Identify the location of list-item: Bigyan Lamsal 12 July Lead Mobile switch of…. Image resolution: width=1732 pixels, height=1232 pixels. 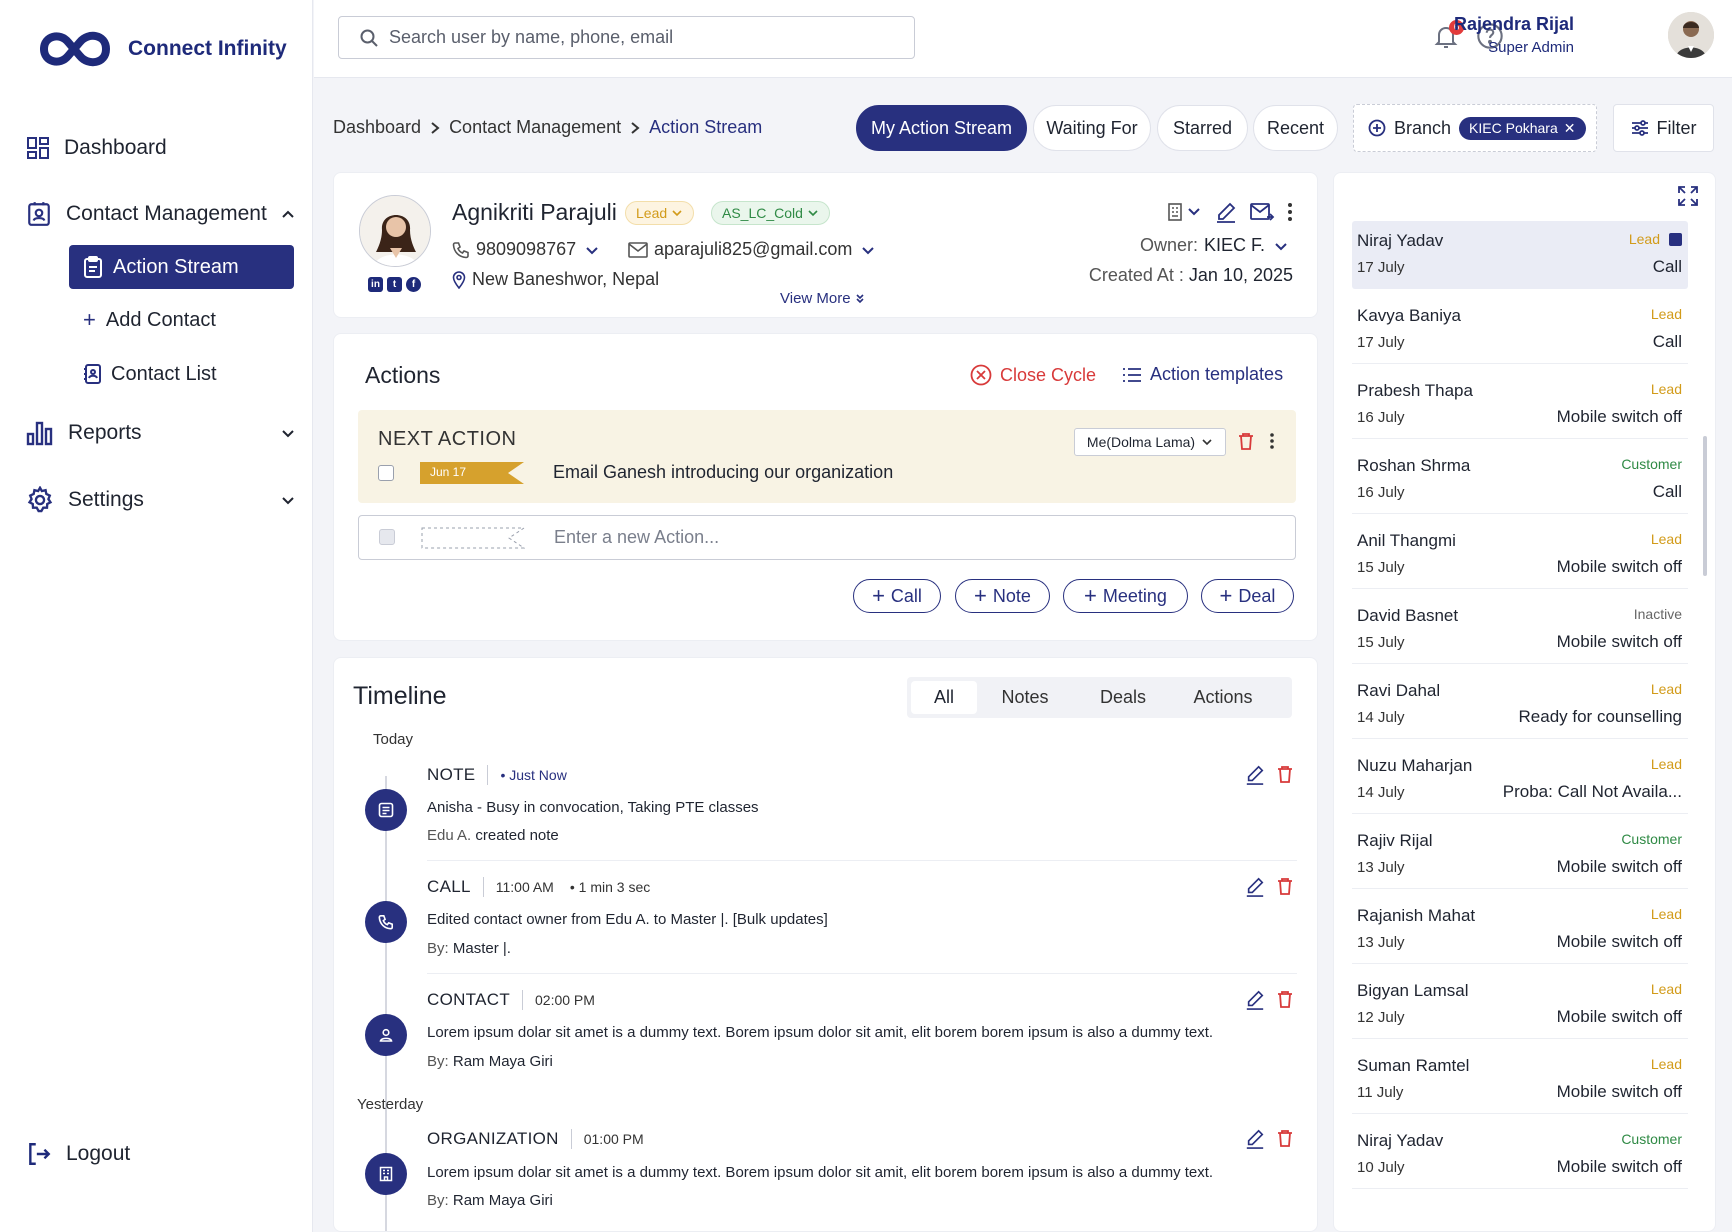
(1520, 1005).